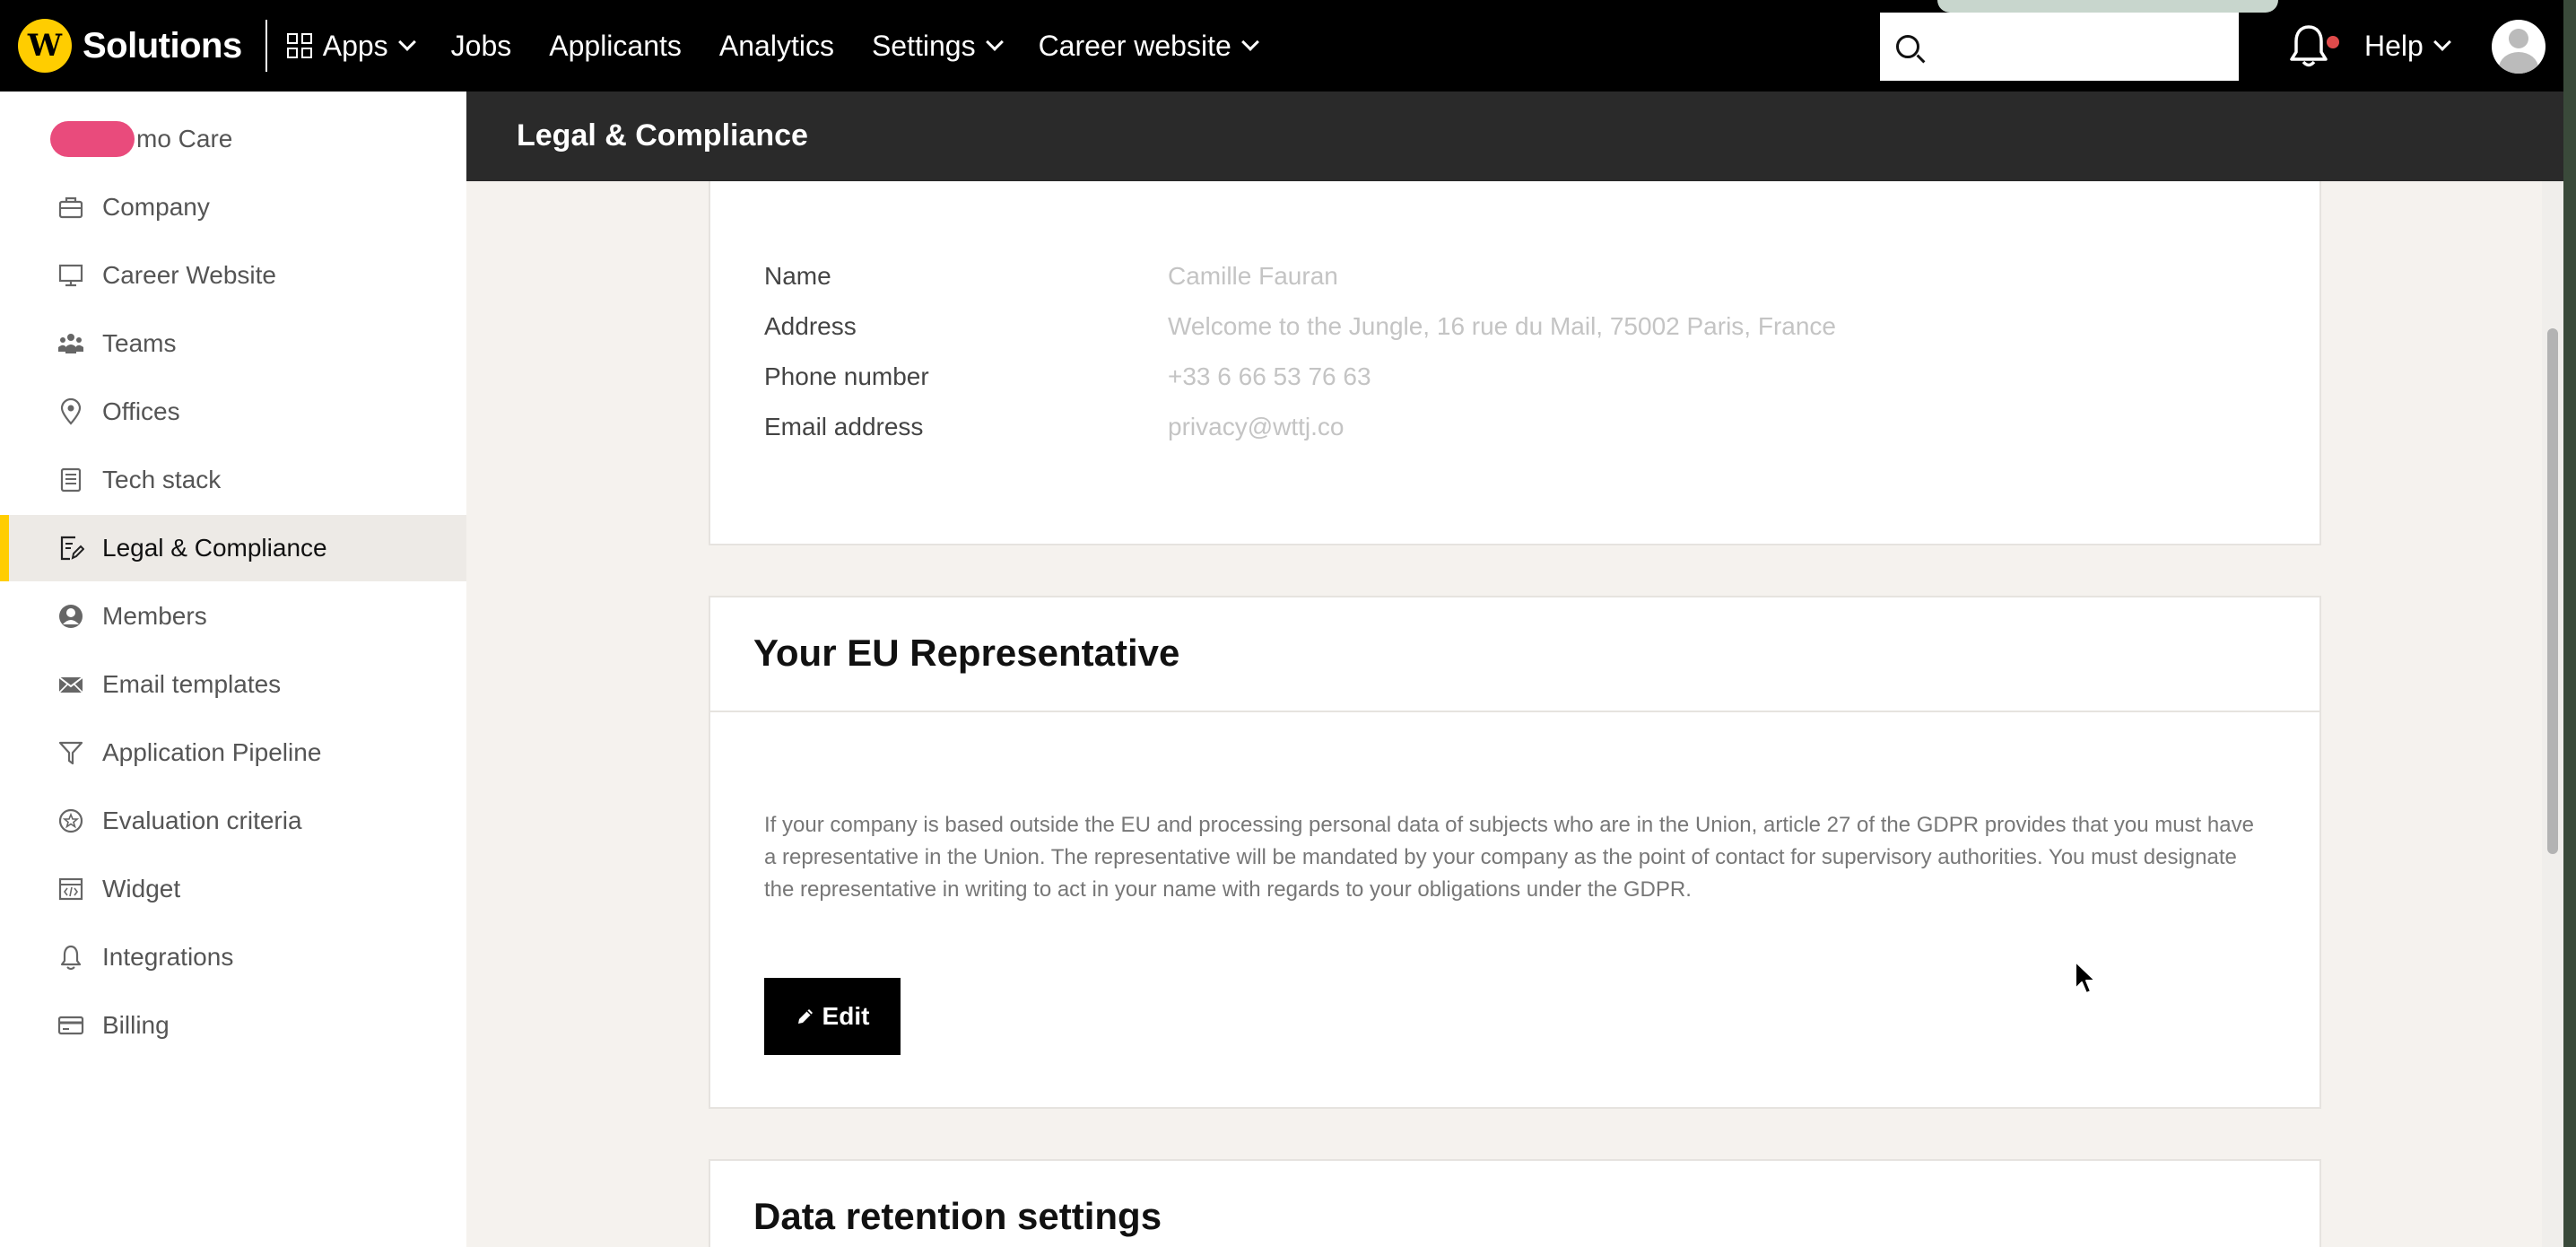 This screenshot has width=2576, height=1247. What do you see at coordinates (266, 46) in the screenshot?
I see `nav-divider` at bounding box center [266, 46].